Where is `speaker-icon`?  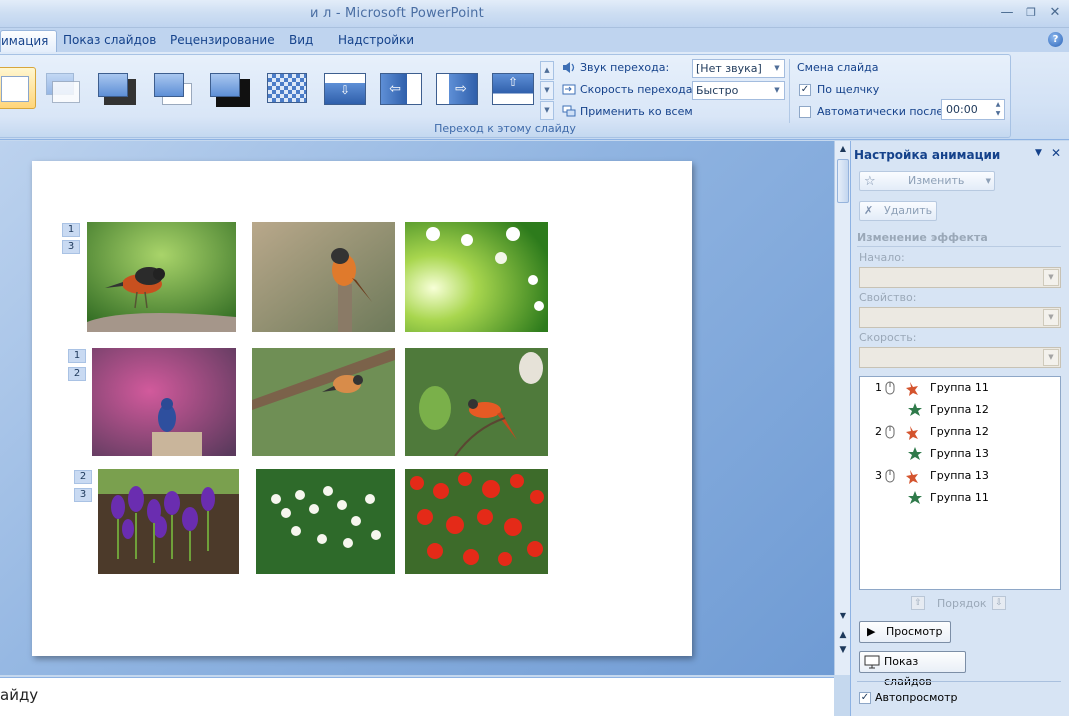 speaker-icon is located at coordinates (569, 67).